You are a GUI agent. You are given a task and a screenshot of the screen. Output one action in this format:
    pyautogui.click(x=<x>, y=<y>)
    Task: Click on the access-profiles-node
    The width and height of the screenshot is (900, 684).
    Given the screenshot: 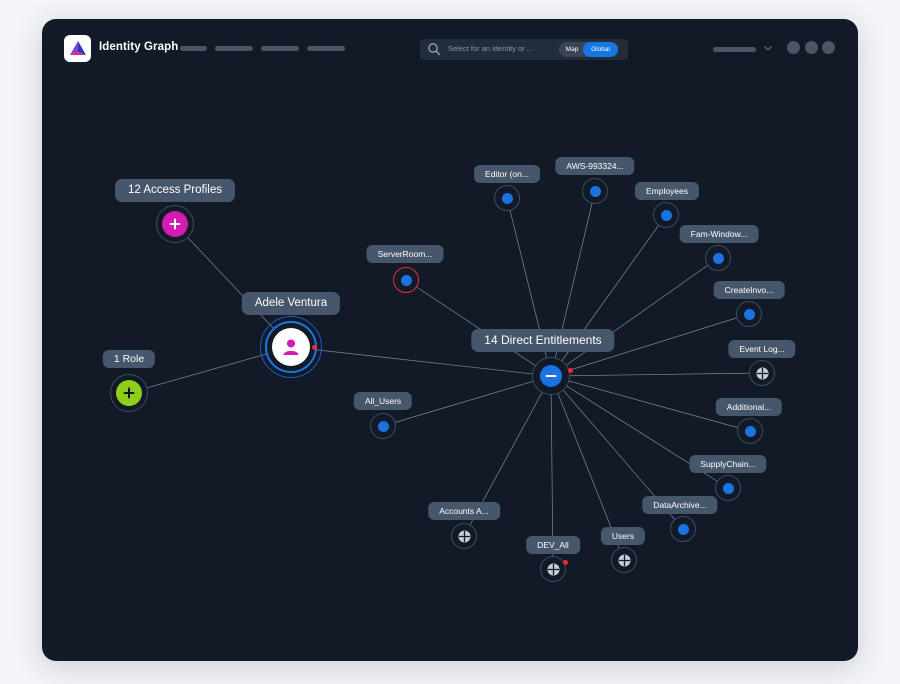 What is the action you would take?
    pyautogui.click(x=175, y=224)
    